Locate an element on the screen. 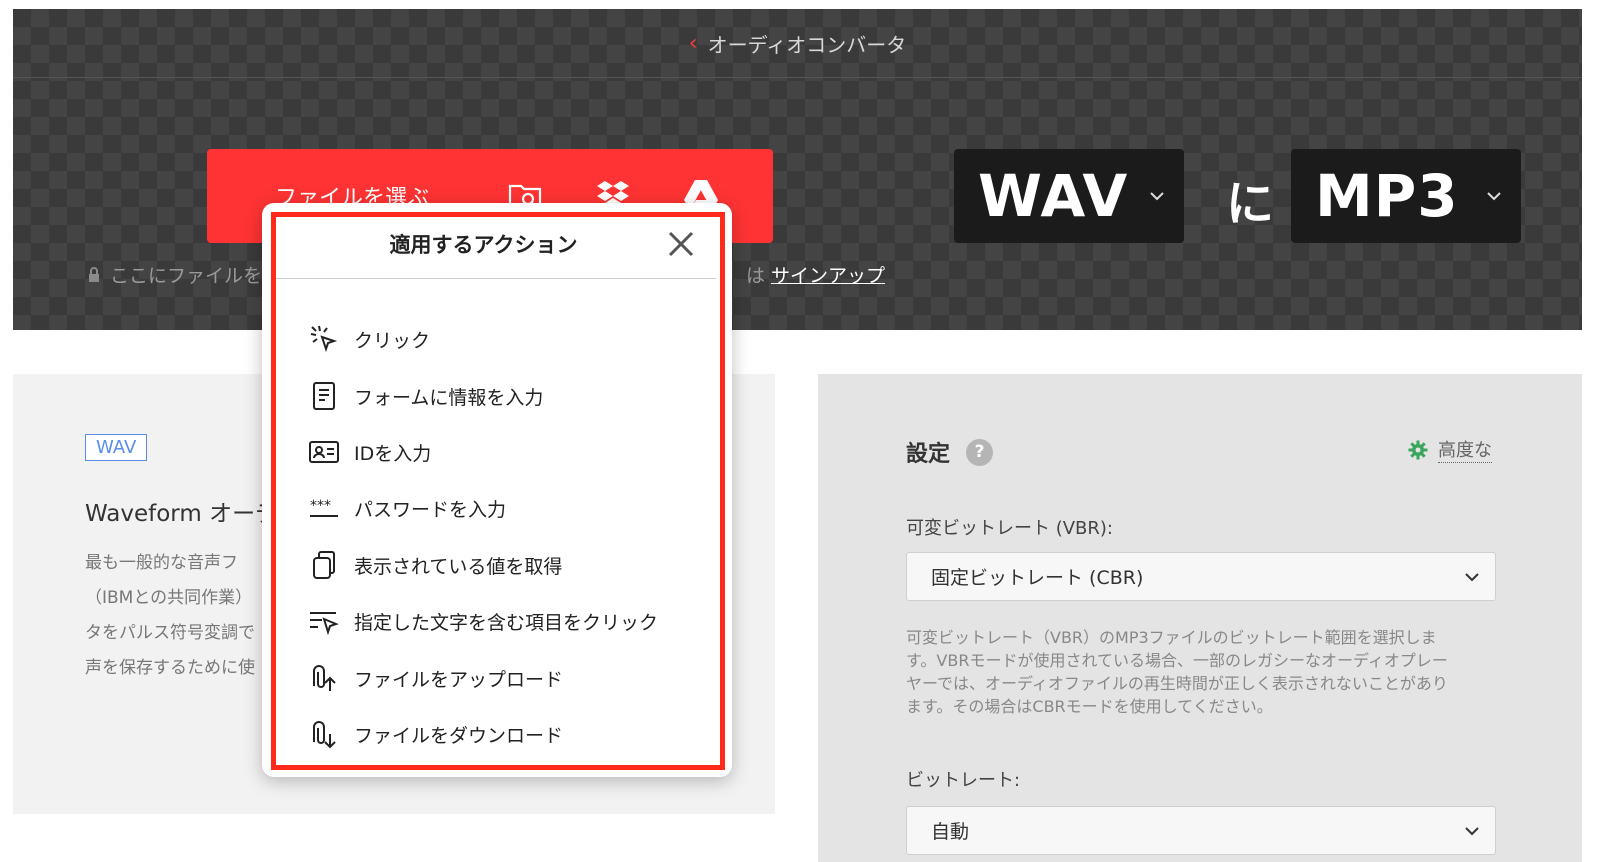  help-line: す。VBRモードが使用されている場合、一部のレガシーなオーディオプレー is located at coordinates (1177, 660).